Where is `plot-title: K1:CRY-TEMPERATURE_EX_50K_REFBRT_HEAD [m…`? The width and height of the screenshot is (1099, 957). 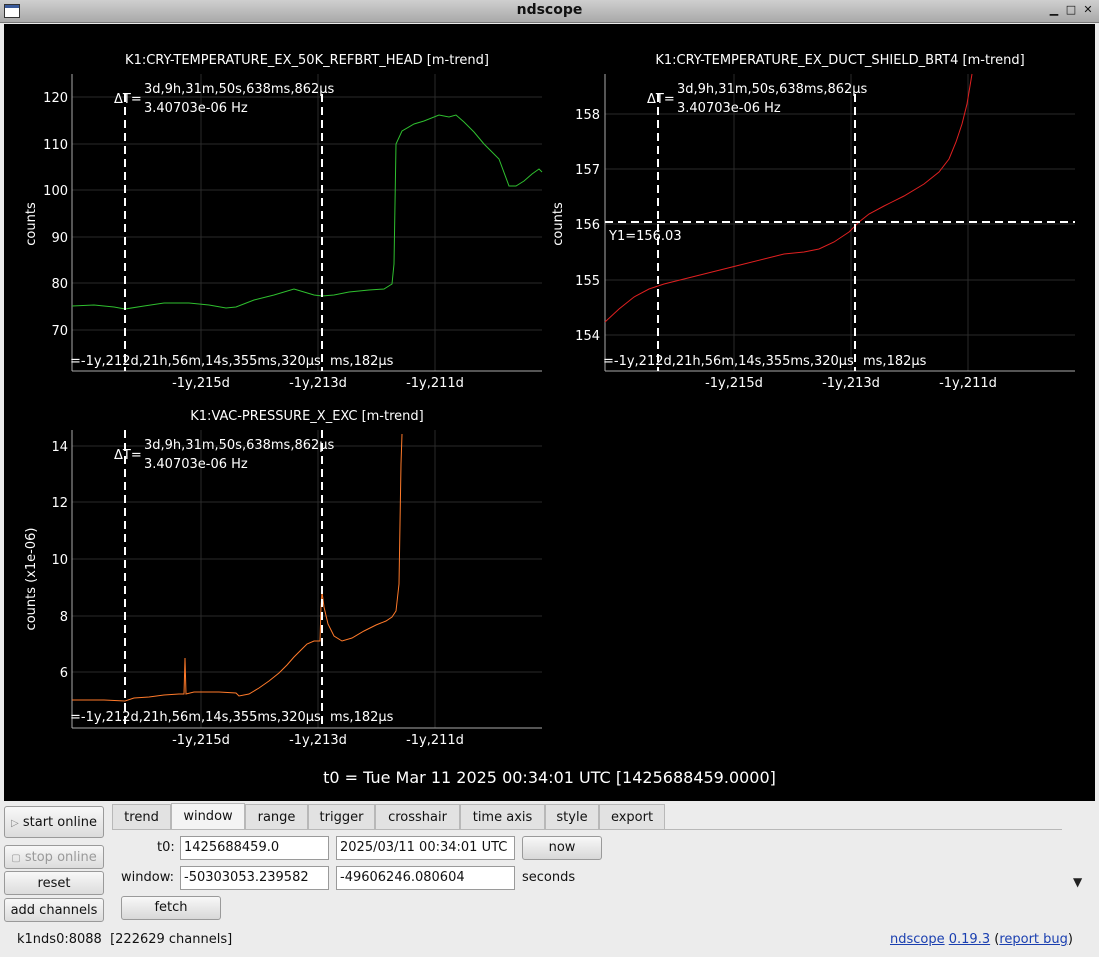 plot-title: K1:CRY-TEMPERATURE_EX_50K_REFBRT_HEAD [m… is located at coordinates (307, 60).